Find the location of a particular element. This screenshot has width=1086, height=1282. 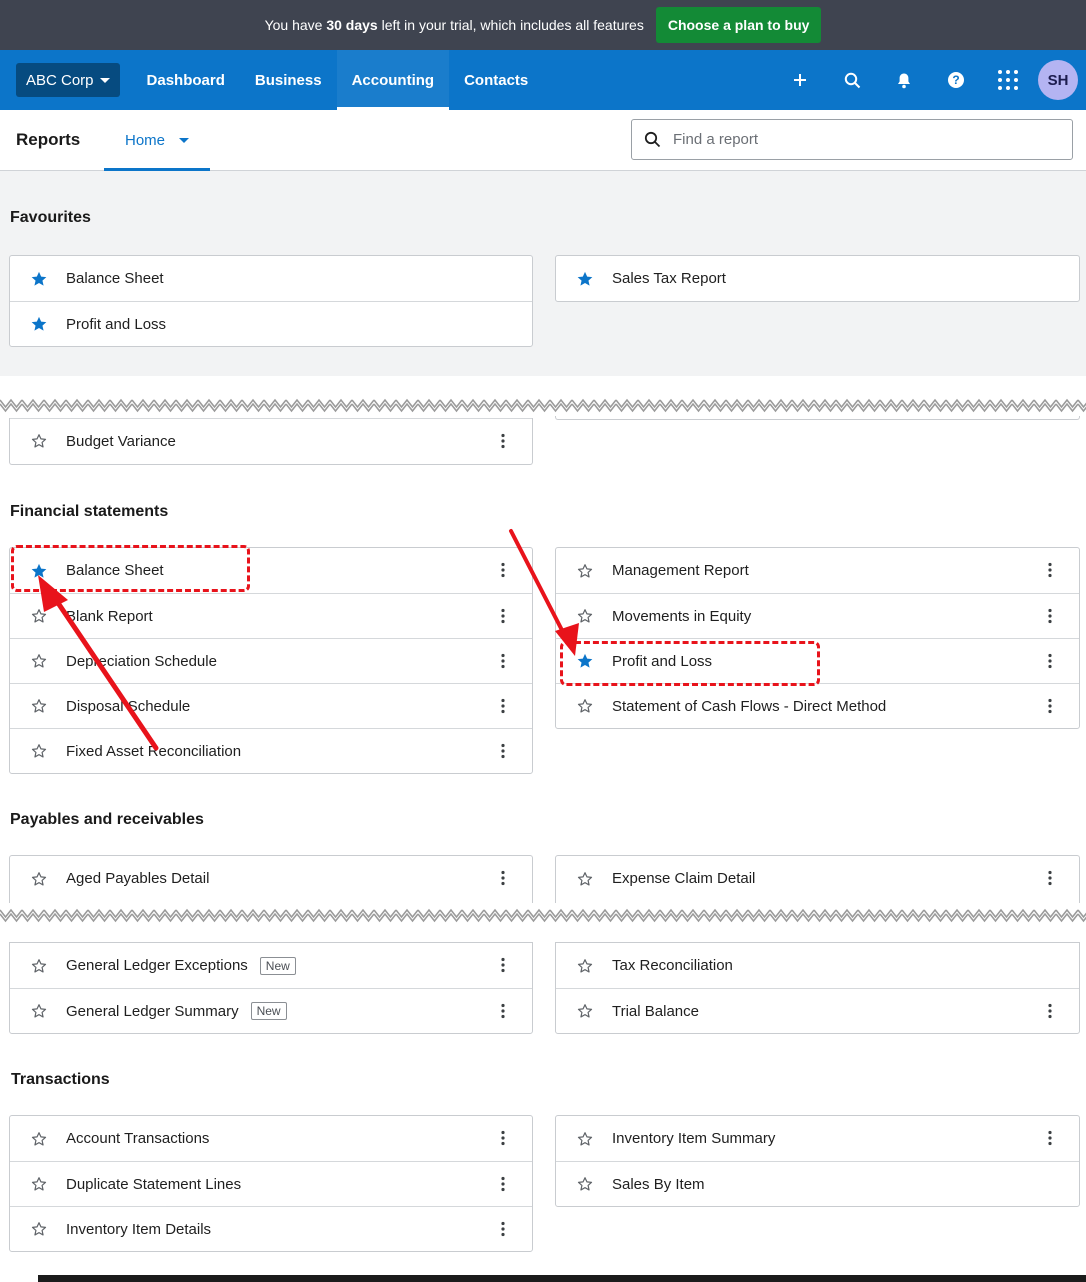

payables-card-right-top: Expense Claim Detail is located at coordinates (817, 879).